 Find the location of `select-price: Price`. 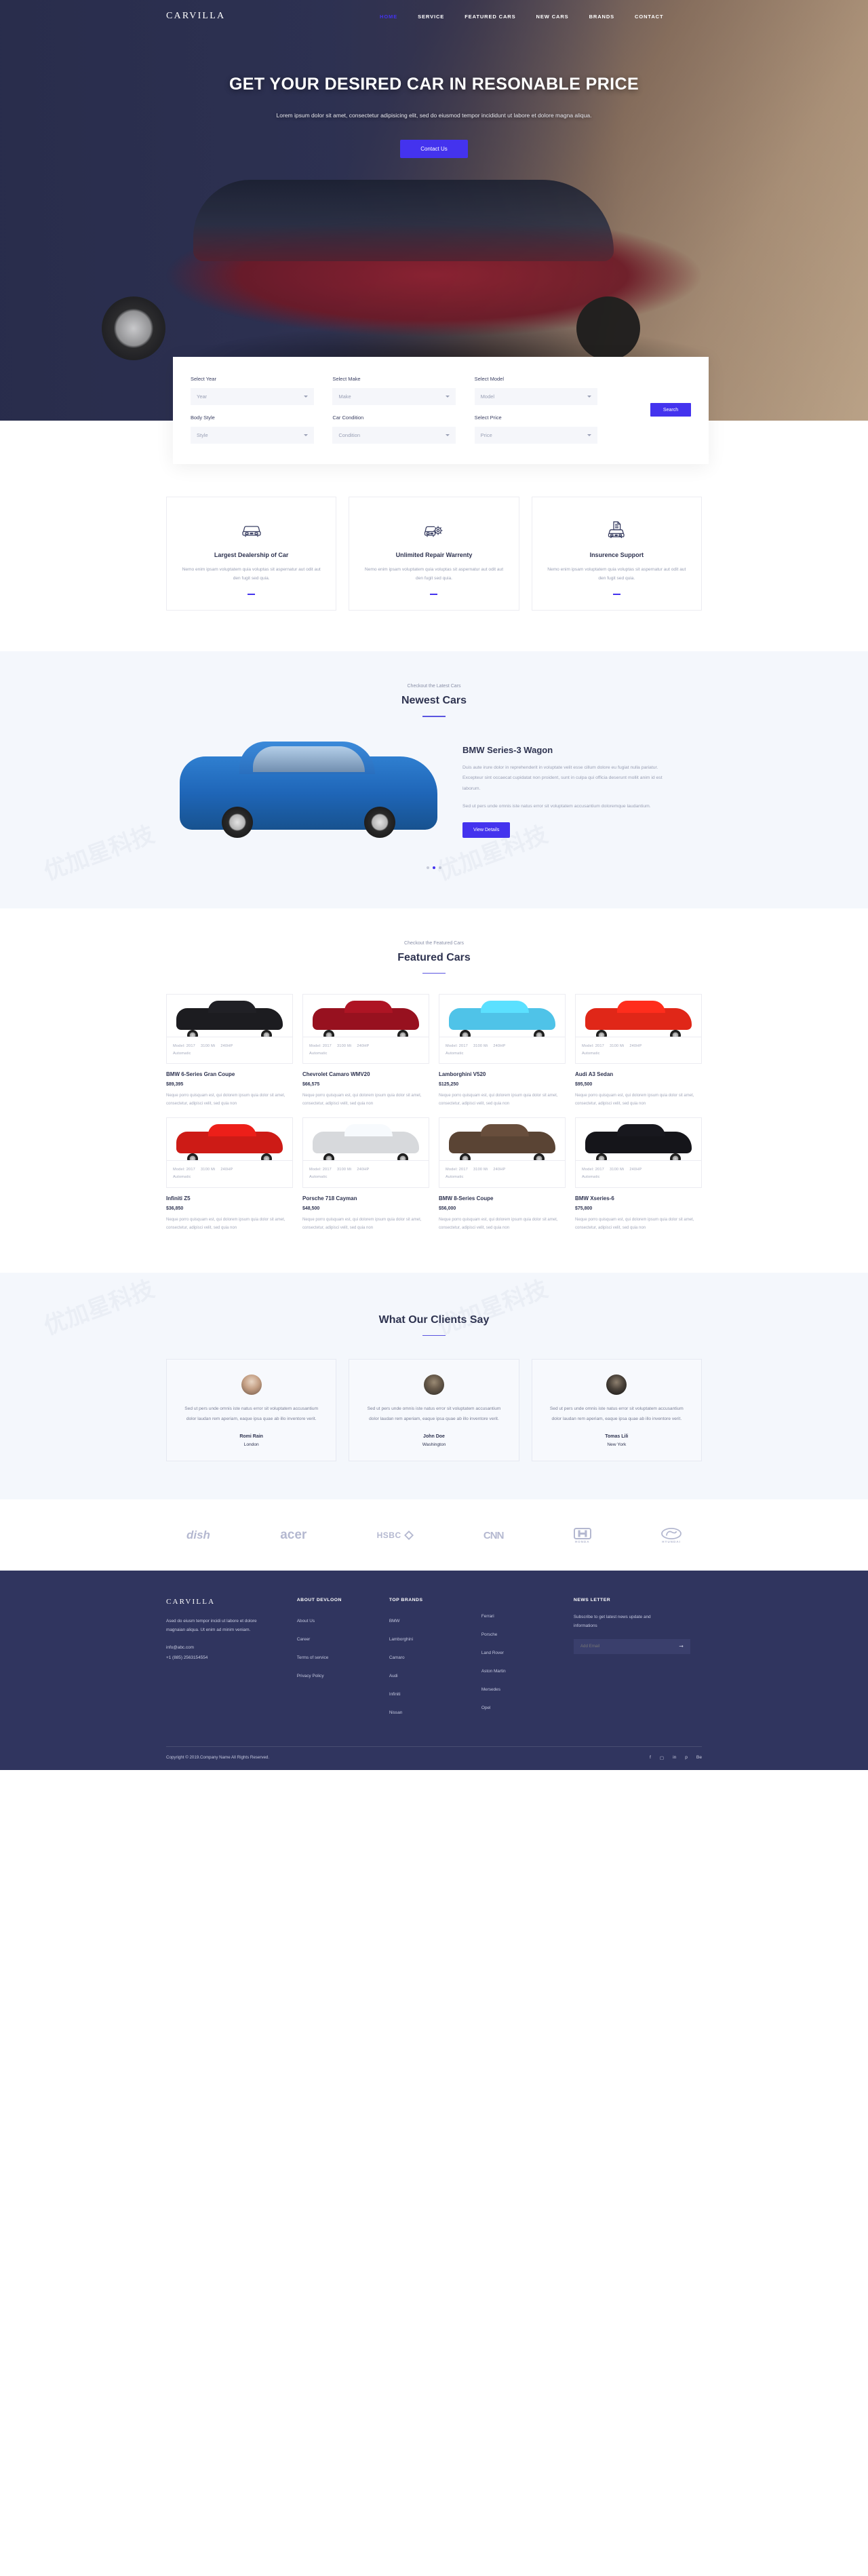

select-price: Price is located at coordinates (536, 435).